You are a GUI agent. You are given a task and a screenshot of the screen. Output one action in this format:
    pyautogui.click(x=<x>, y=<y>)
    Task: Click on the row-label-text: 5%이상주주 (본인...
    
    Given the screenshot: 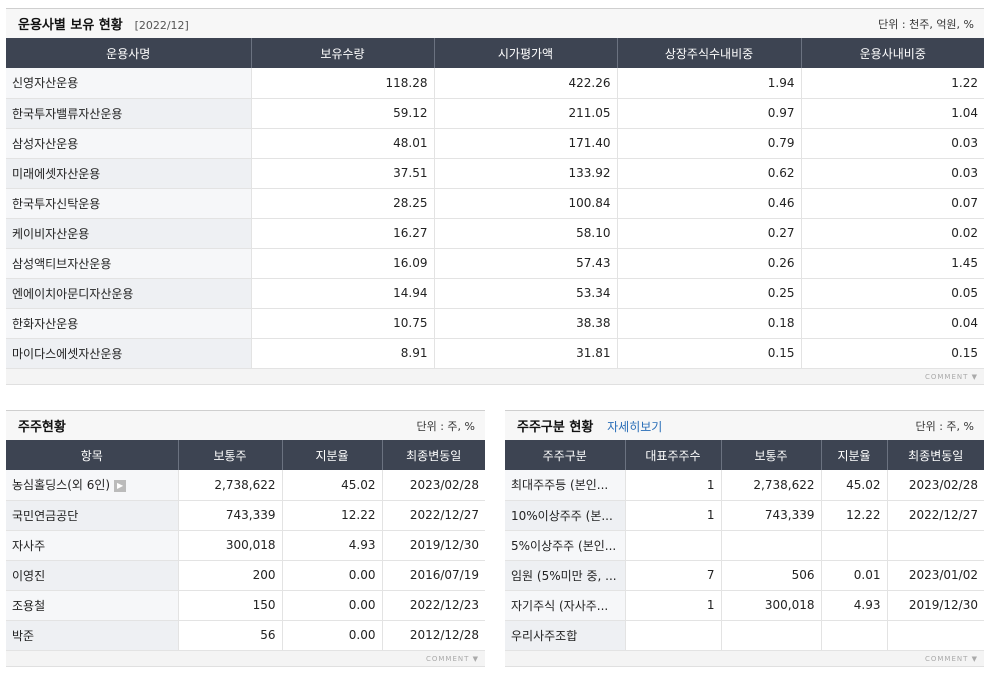 What is the action you would take?
    pyautogui.click(x=564, y=545)
    